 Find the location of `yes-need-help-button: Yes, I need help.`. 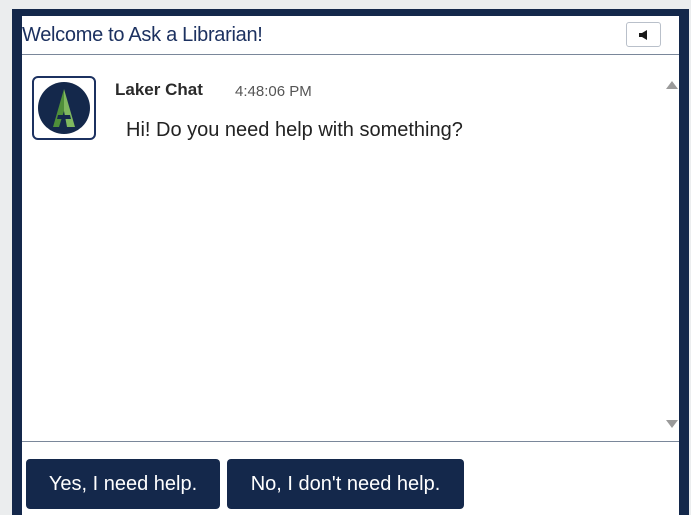

yes-need-help-button: Yes, I need help. is located at coordinates (123, 484).